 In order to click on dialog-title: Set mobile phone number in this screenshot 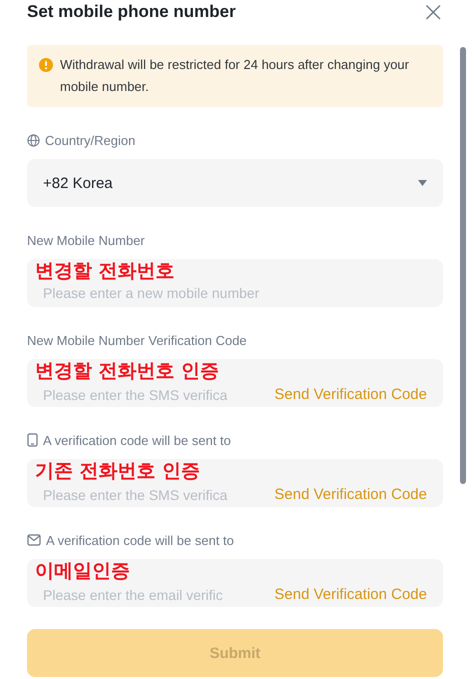, I will do `click(131, 12)`.